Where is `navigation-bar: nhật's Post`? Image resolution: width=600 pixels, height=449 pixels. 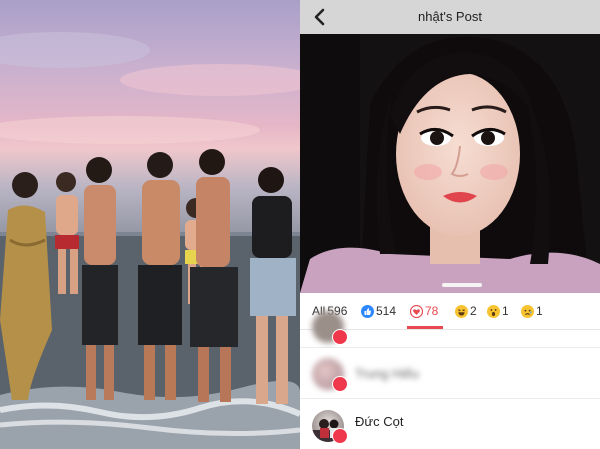 navigation-bar: nhật's Post is located at coordinates (450, 17).